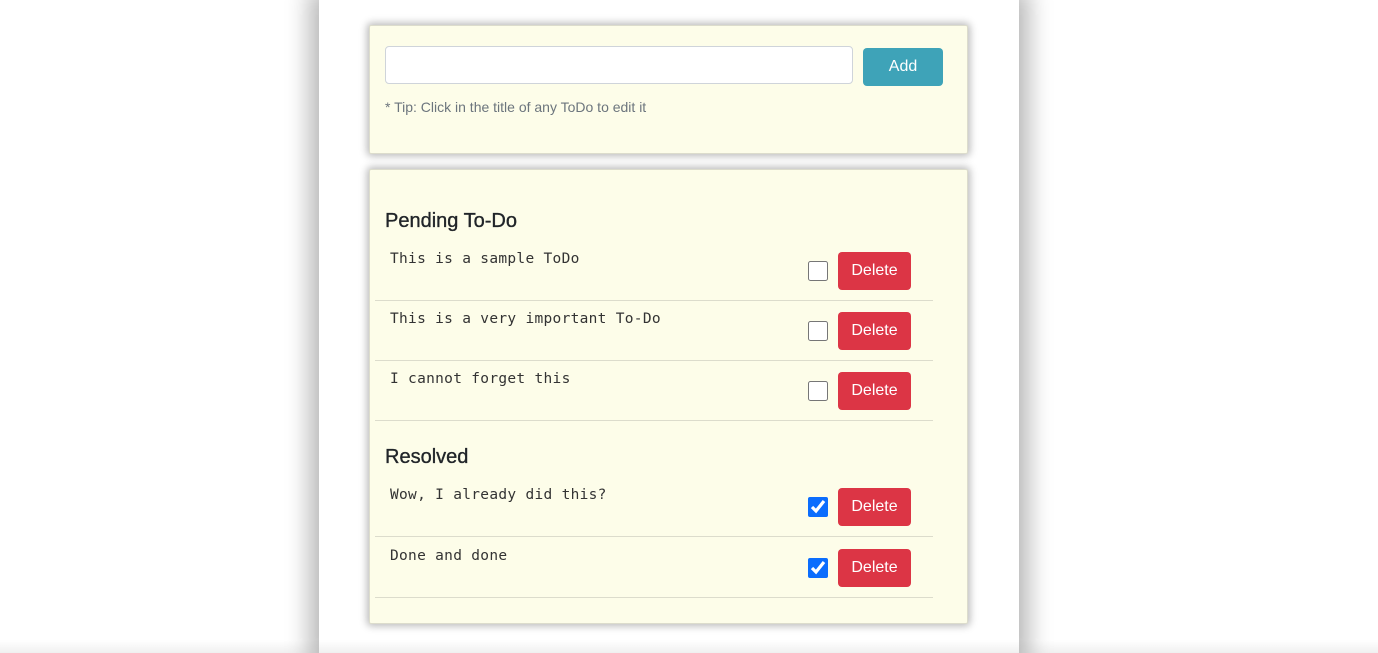 Image resolution: width=1378 pixels, height=653 pixels. I want to click on todo-title: Wow, I already did this?, so click(498, 495).